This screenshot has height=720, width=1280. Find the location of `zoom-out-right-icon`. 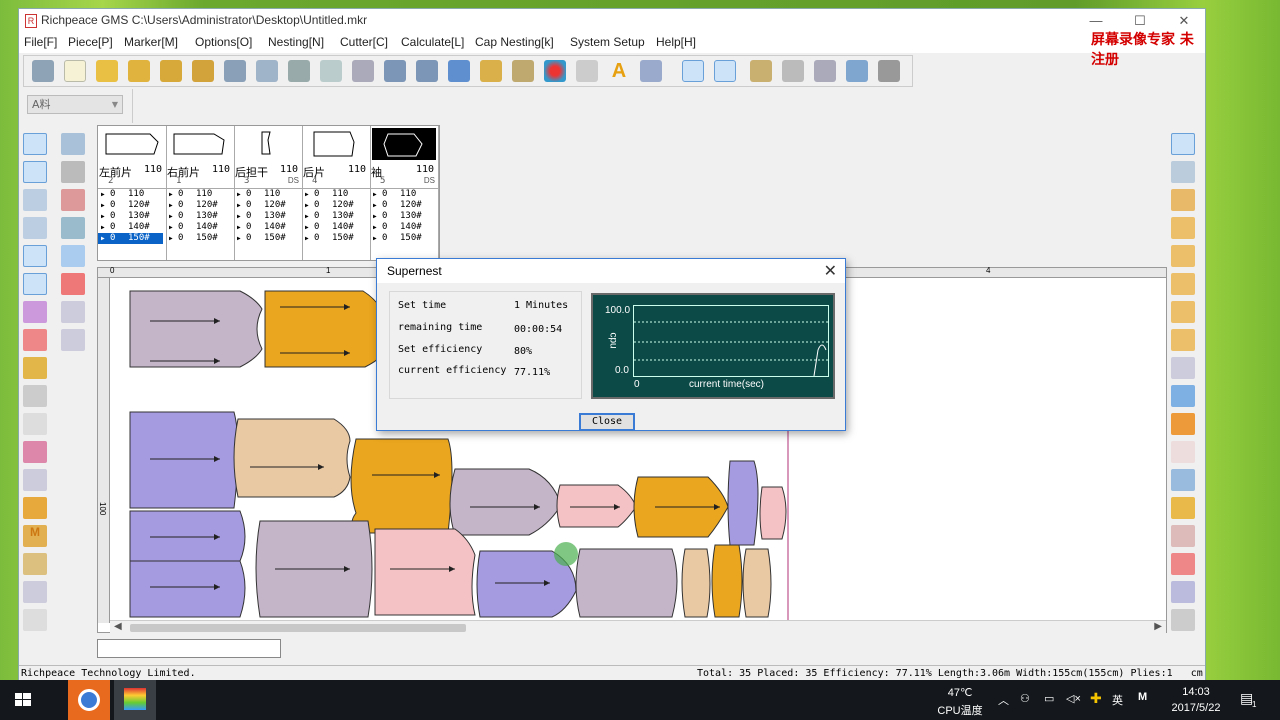

zoom-out-right-icon is located at coordinates (1183, 172).